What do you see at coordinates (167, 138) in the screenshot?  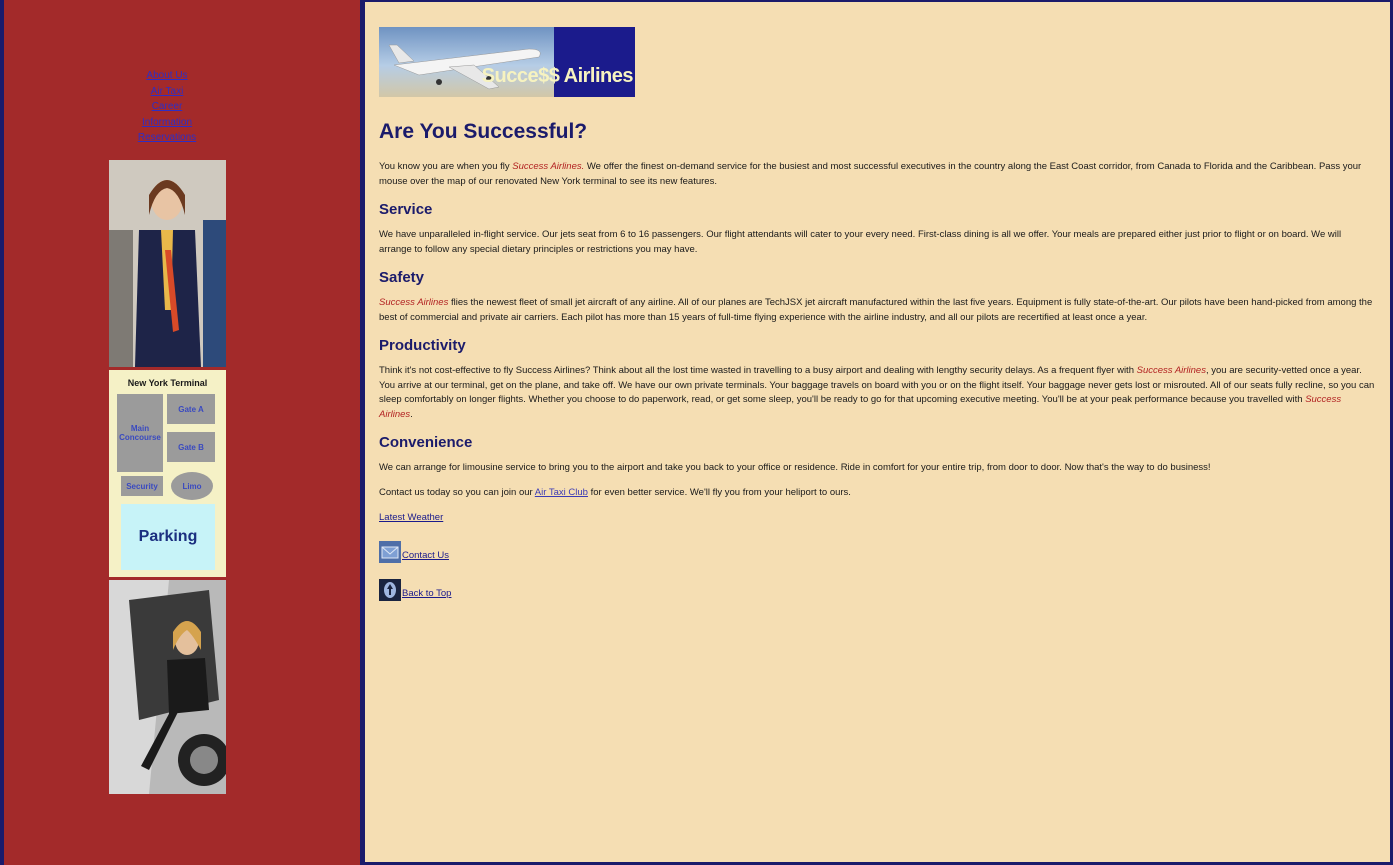 I see `nav-link-reservations: Reservations` at bounding box center [167, 138].